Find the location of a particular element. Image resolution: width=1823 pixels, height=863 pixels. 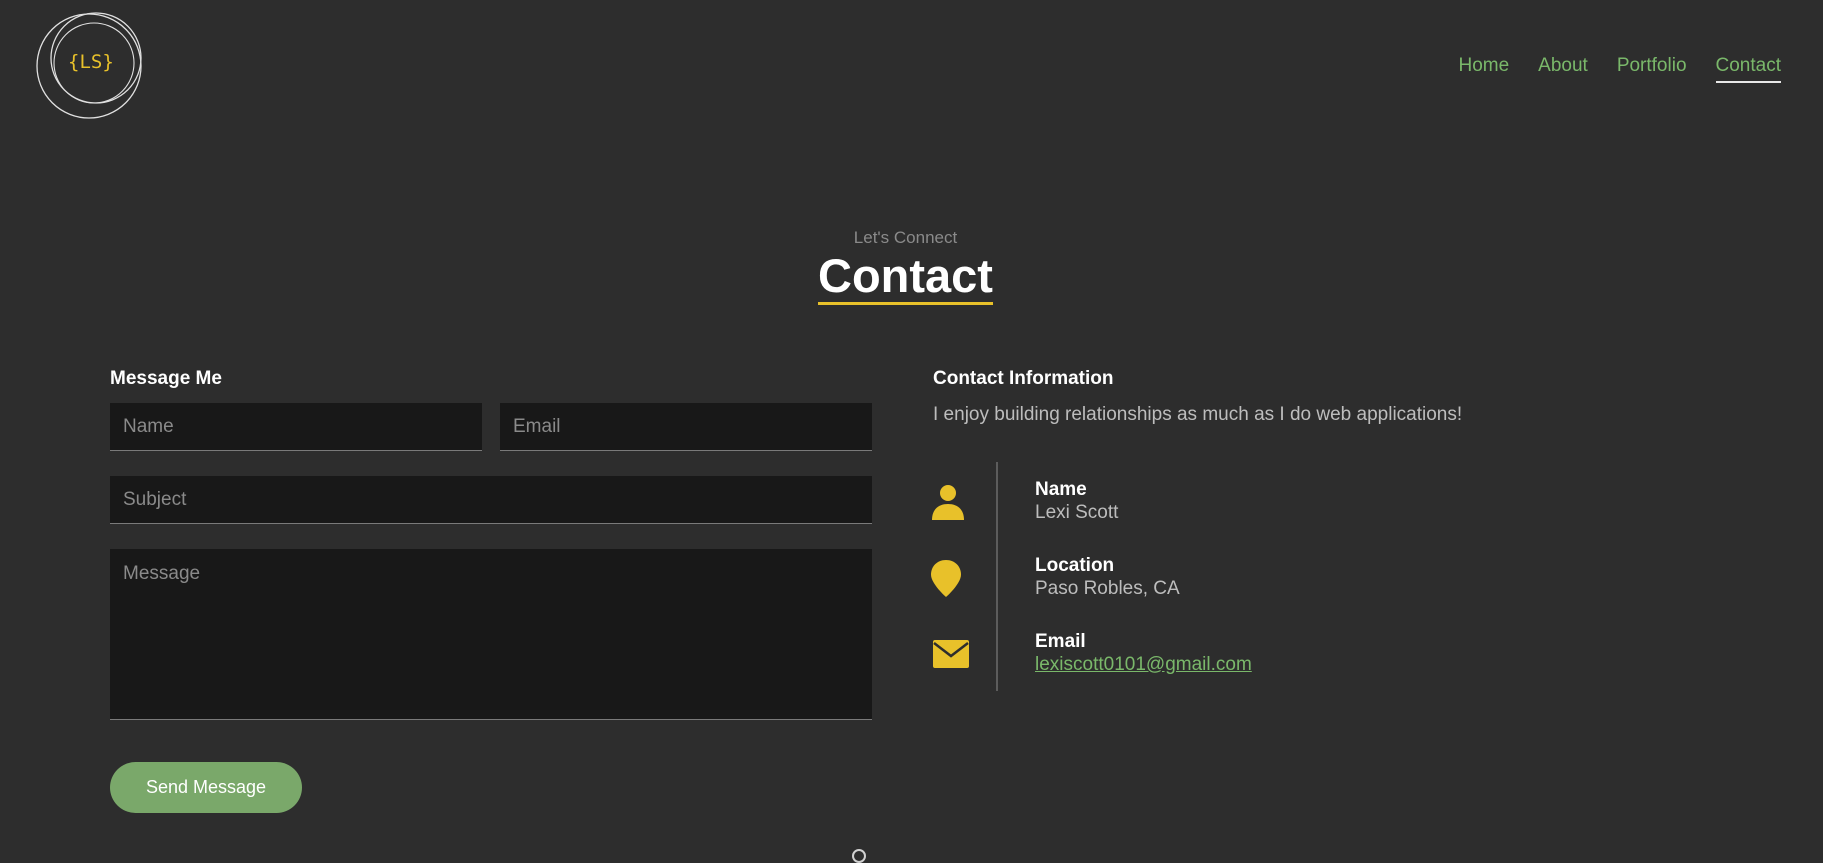

email-link: lexiscott0101@gmail.com is located at coordinates (1143, 664).